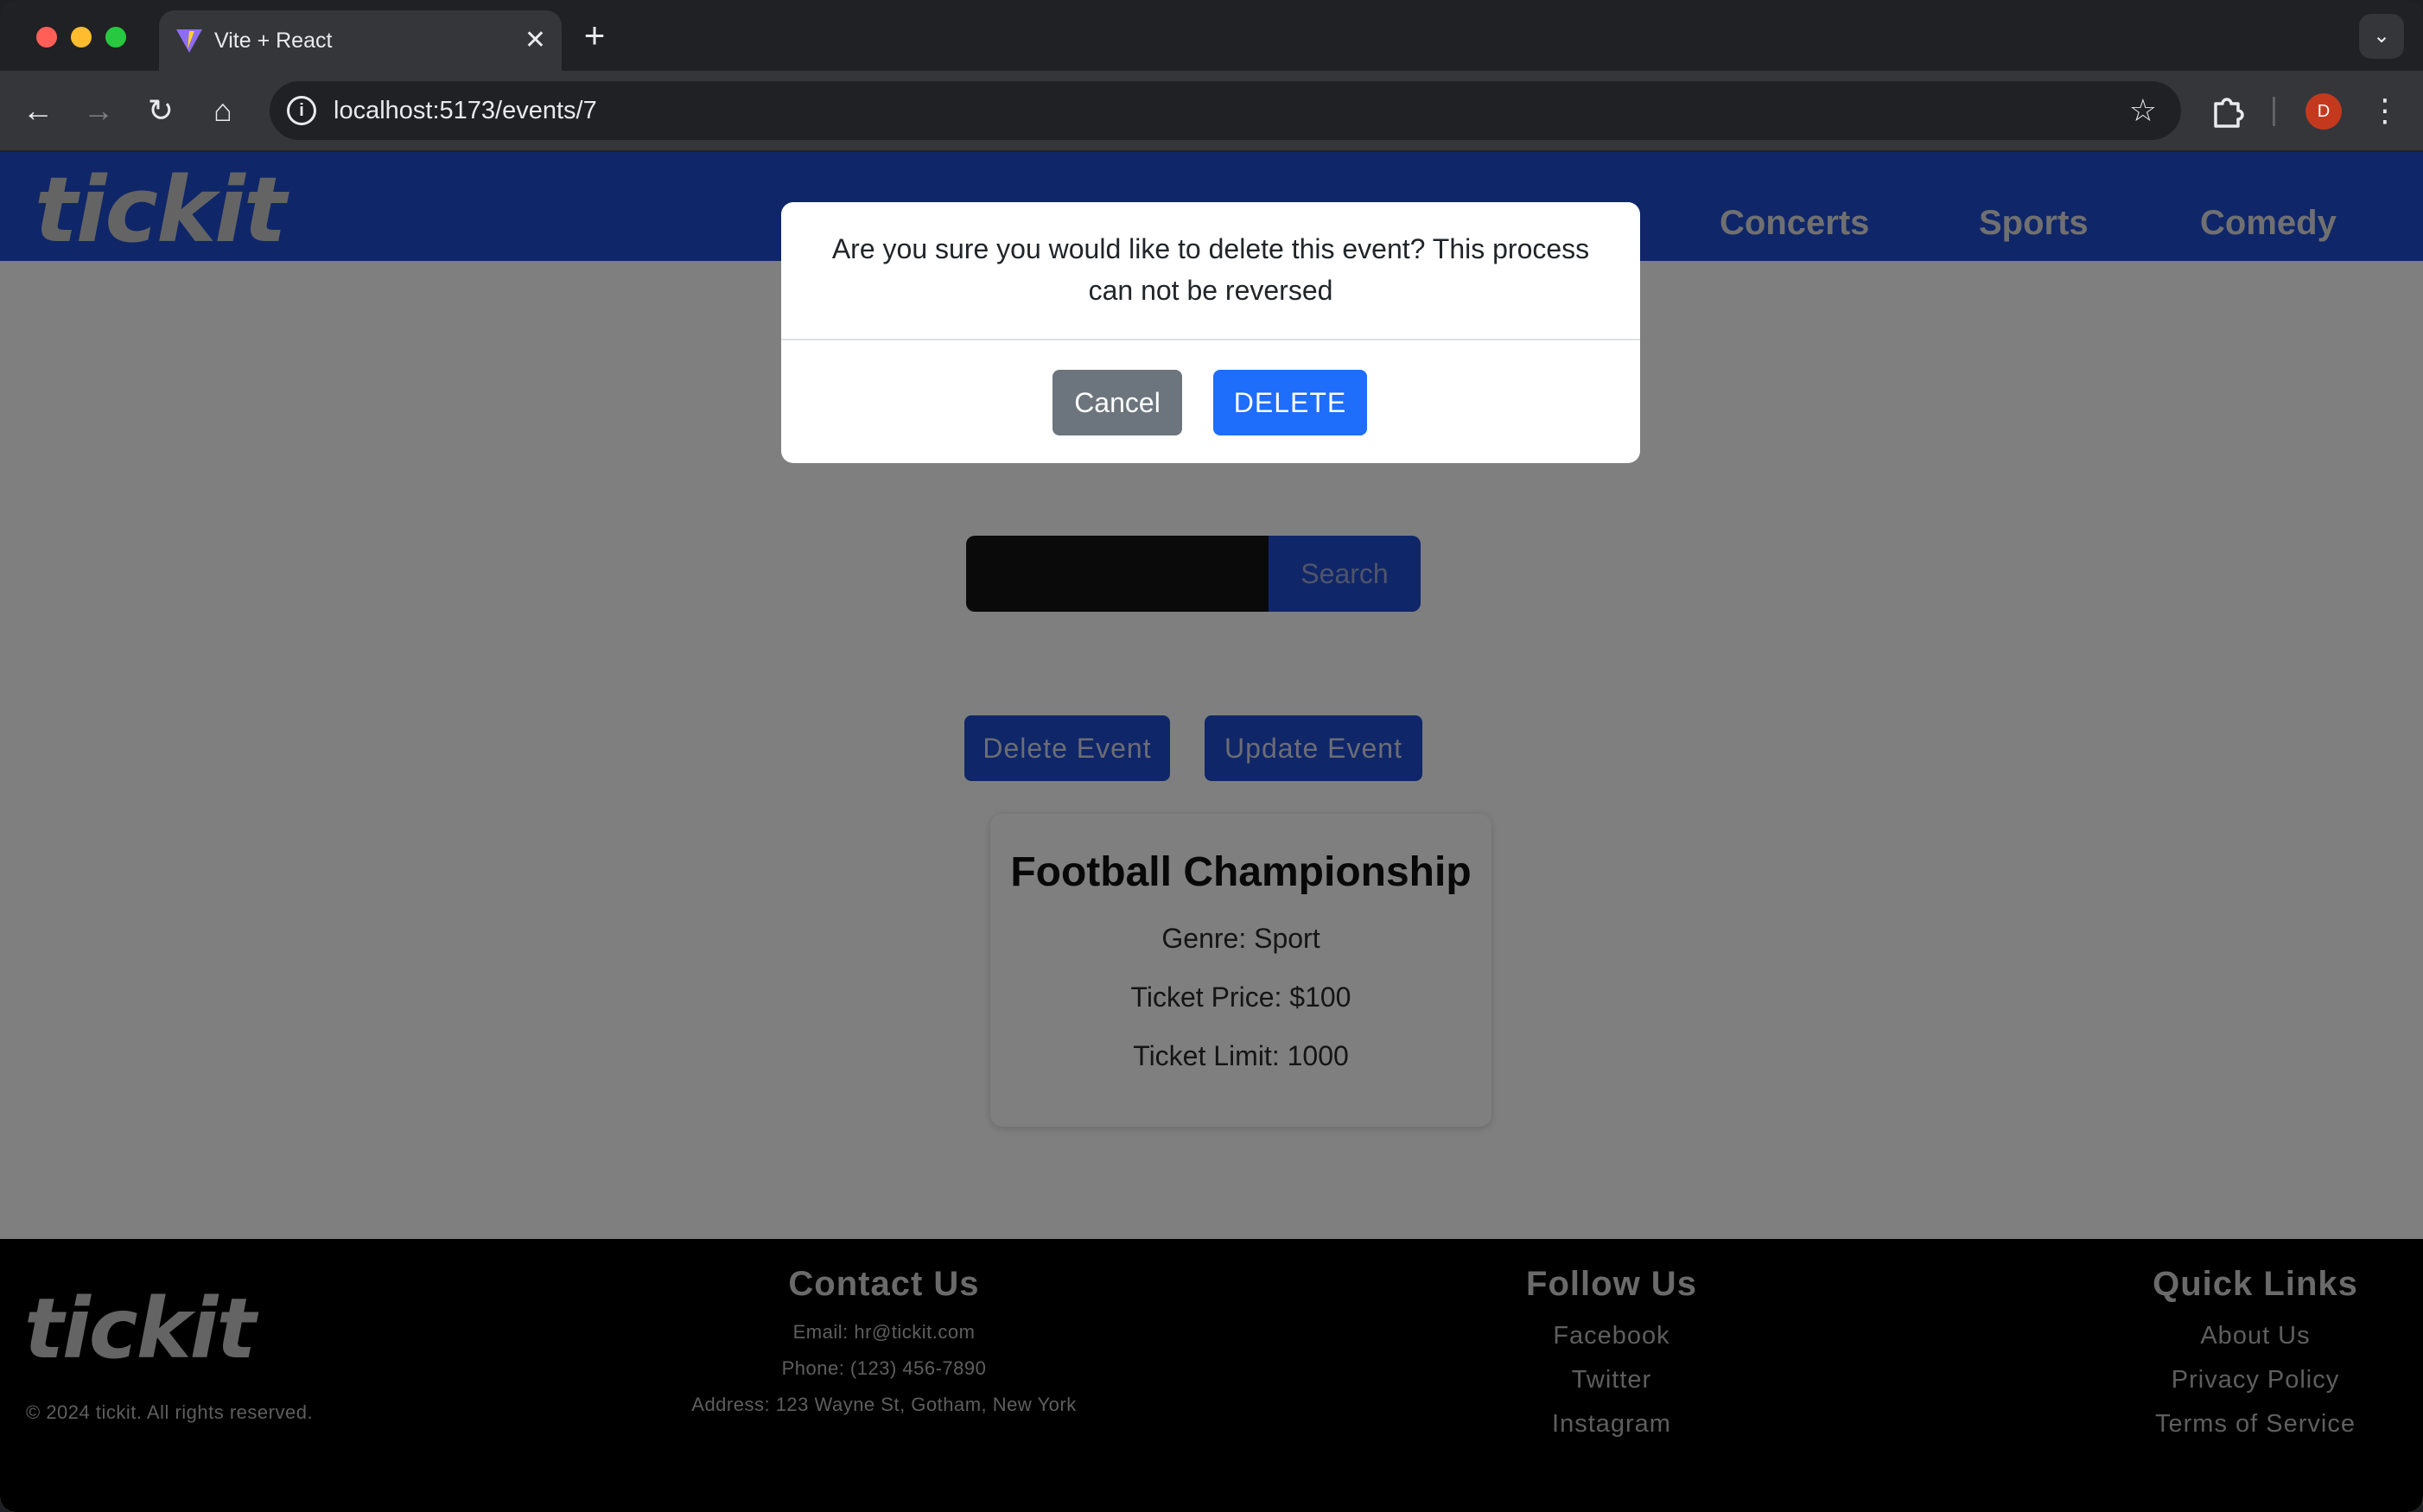 This screenshot has width=2423, height=1512. Describe the element at coordinates (189, 41) in the screenshot. I see `vite-favicon-icon` at that location.